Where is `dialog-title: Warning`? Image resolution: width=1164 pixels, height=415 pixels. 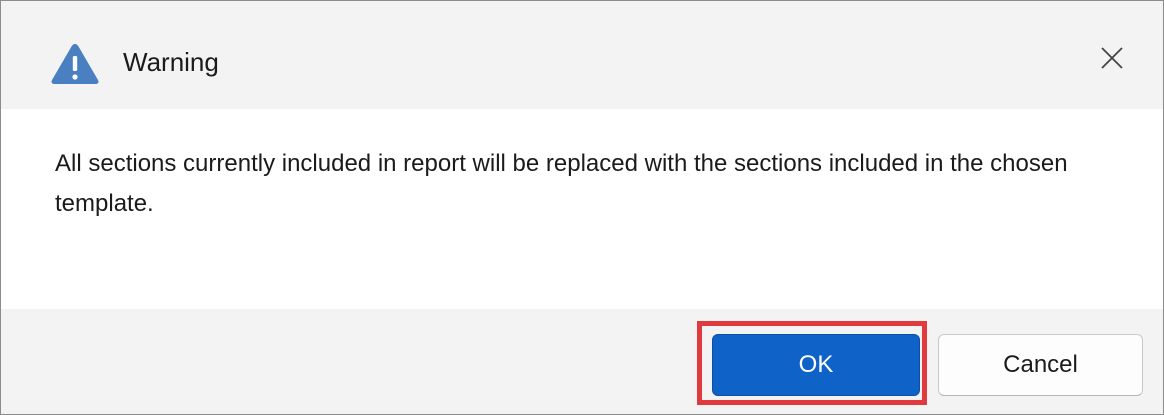 dialog-title: Warning is located at coordinates (171, 62).